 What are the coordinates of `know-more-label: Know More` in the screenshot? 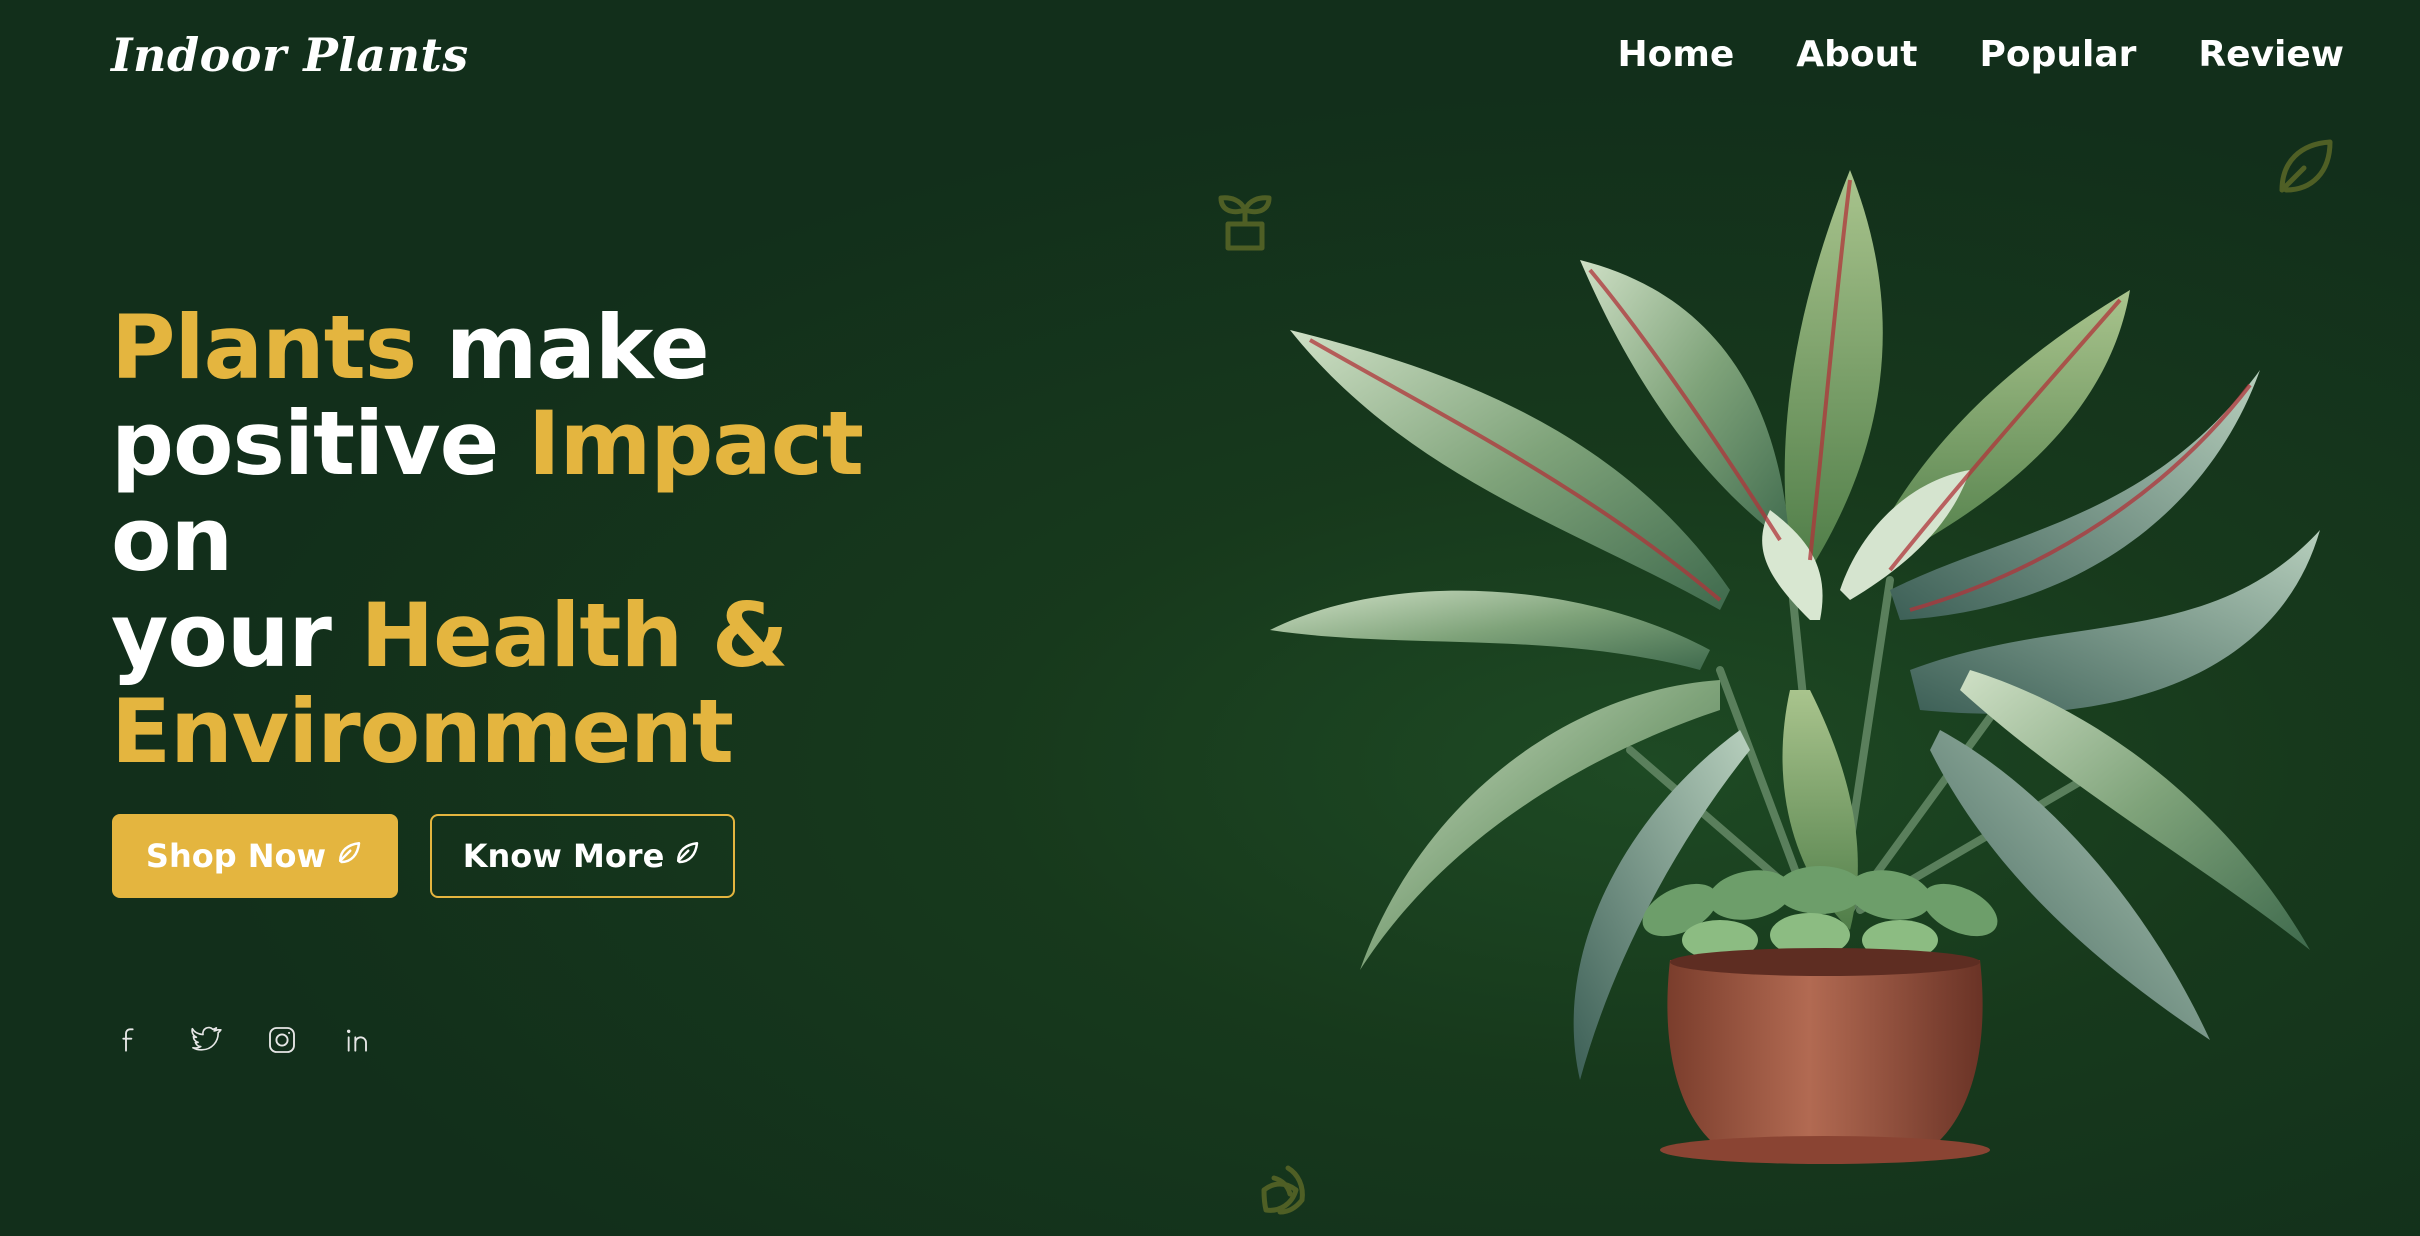 It's located at (563, 856).